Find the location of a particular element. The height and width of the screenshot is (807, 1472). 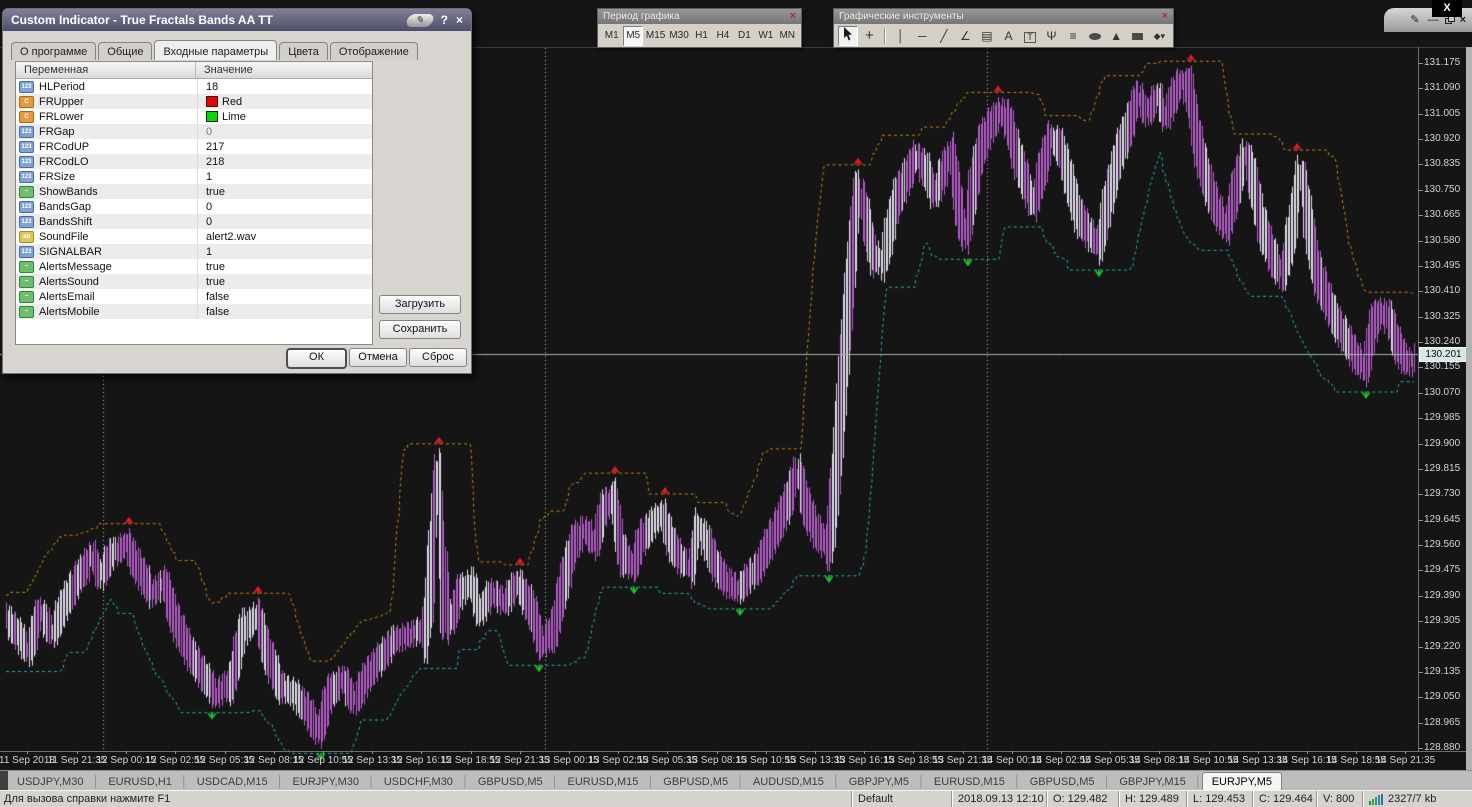

tools-toolbar: Графические инструменты × + │ ─ ╱ ∠ ▤ A T Ψ ≡ ▲ ◆▾ is located at coordinates (1003, 28).